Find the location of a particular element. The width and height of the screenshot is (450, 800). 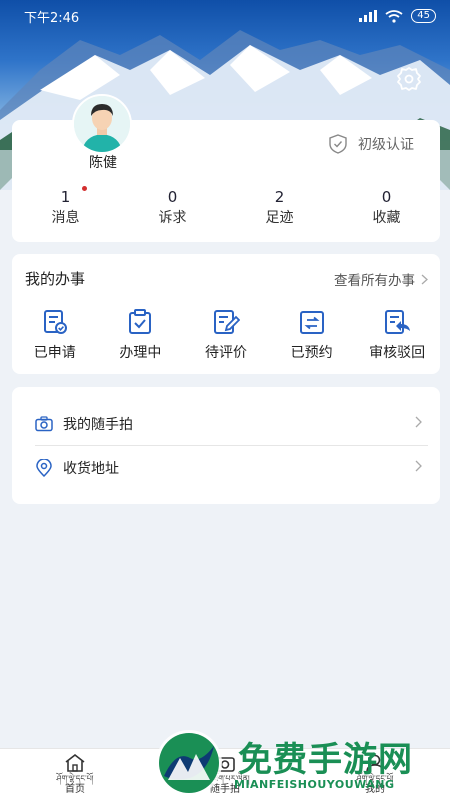

menu-list-card: 我的随手拍 收货地址 is located at coordinates (226, 445).